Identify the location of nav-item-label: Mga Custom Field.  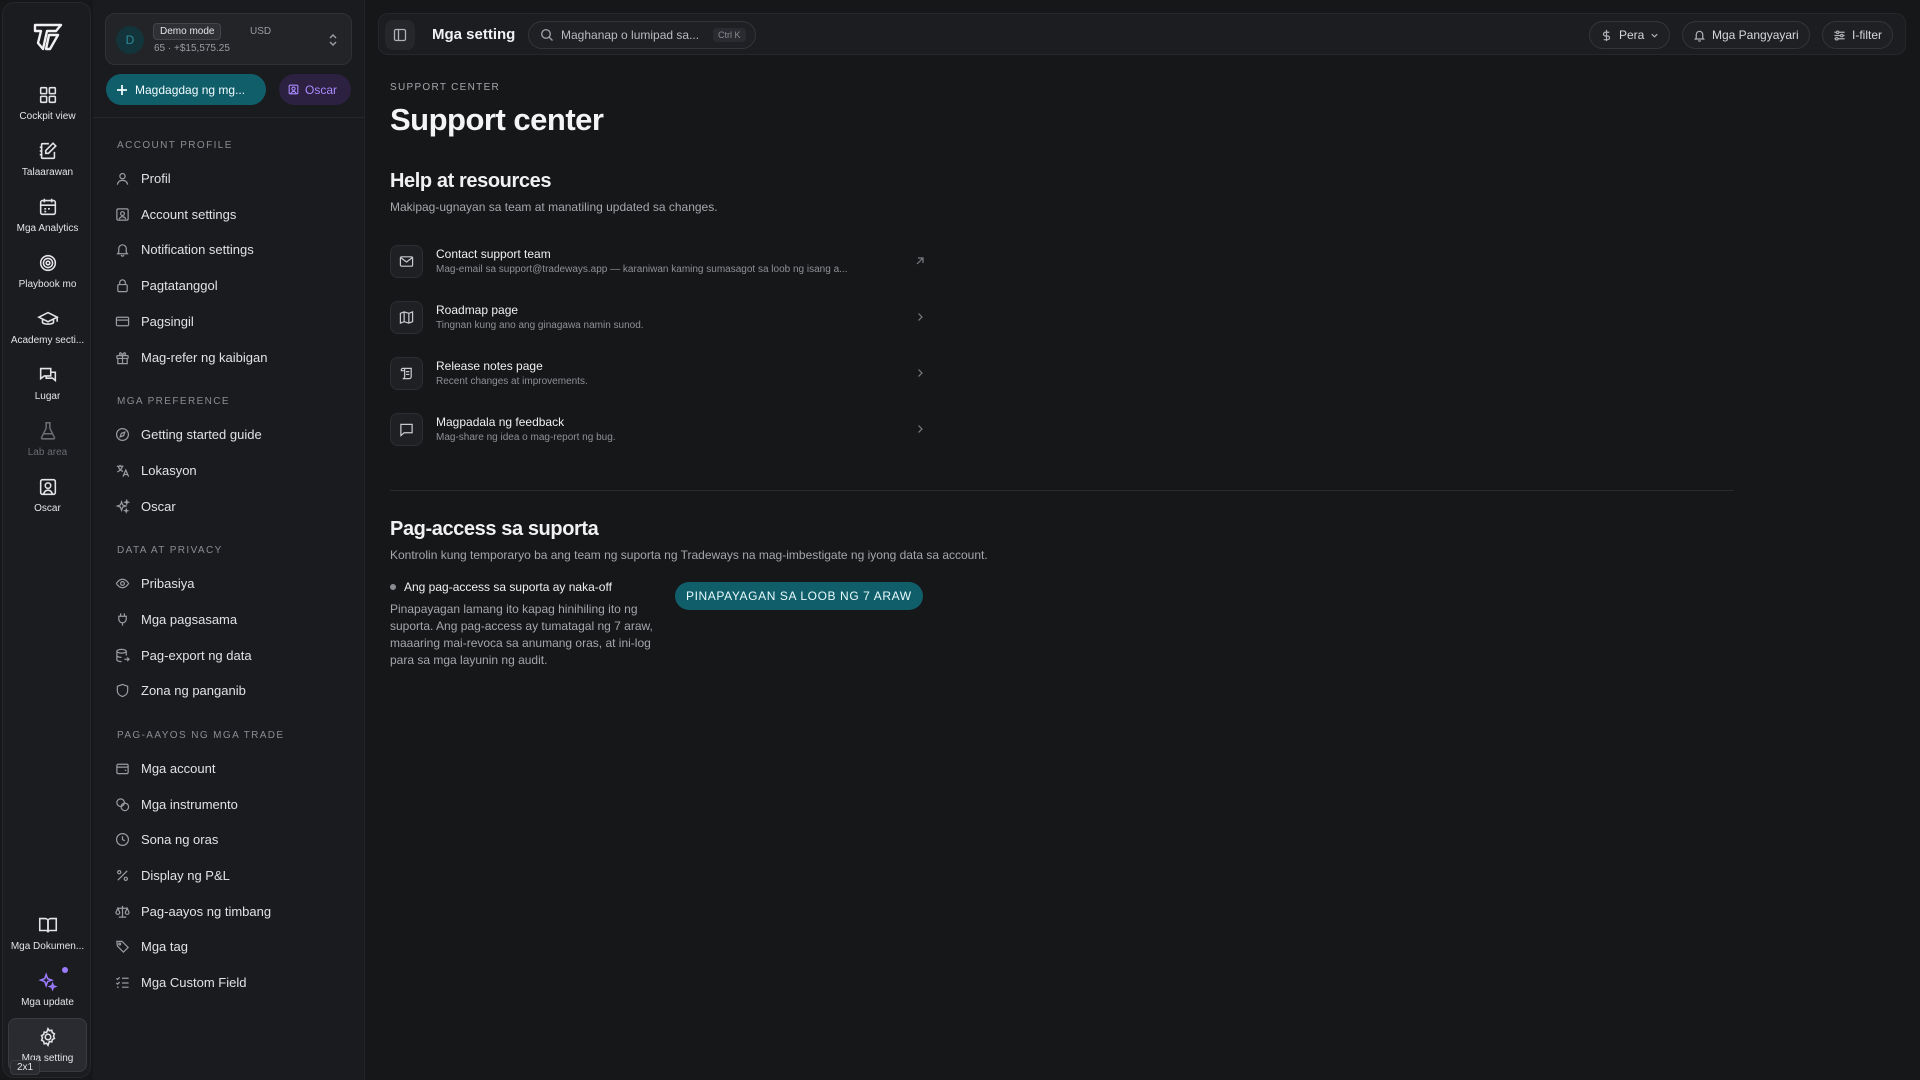
(194, 982).